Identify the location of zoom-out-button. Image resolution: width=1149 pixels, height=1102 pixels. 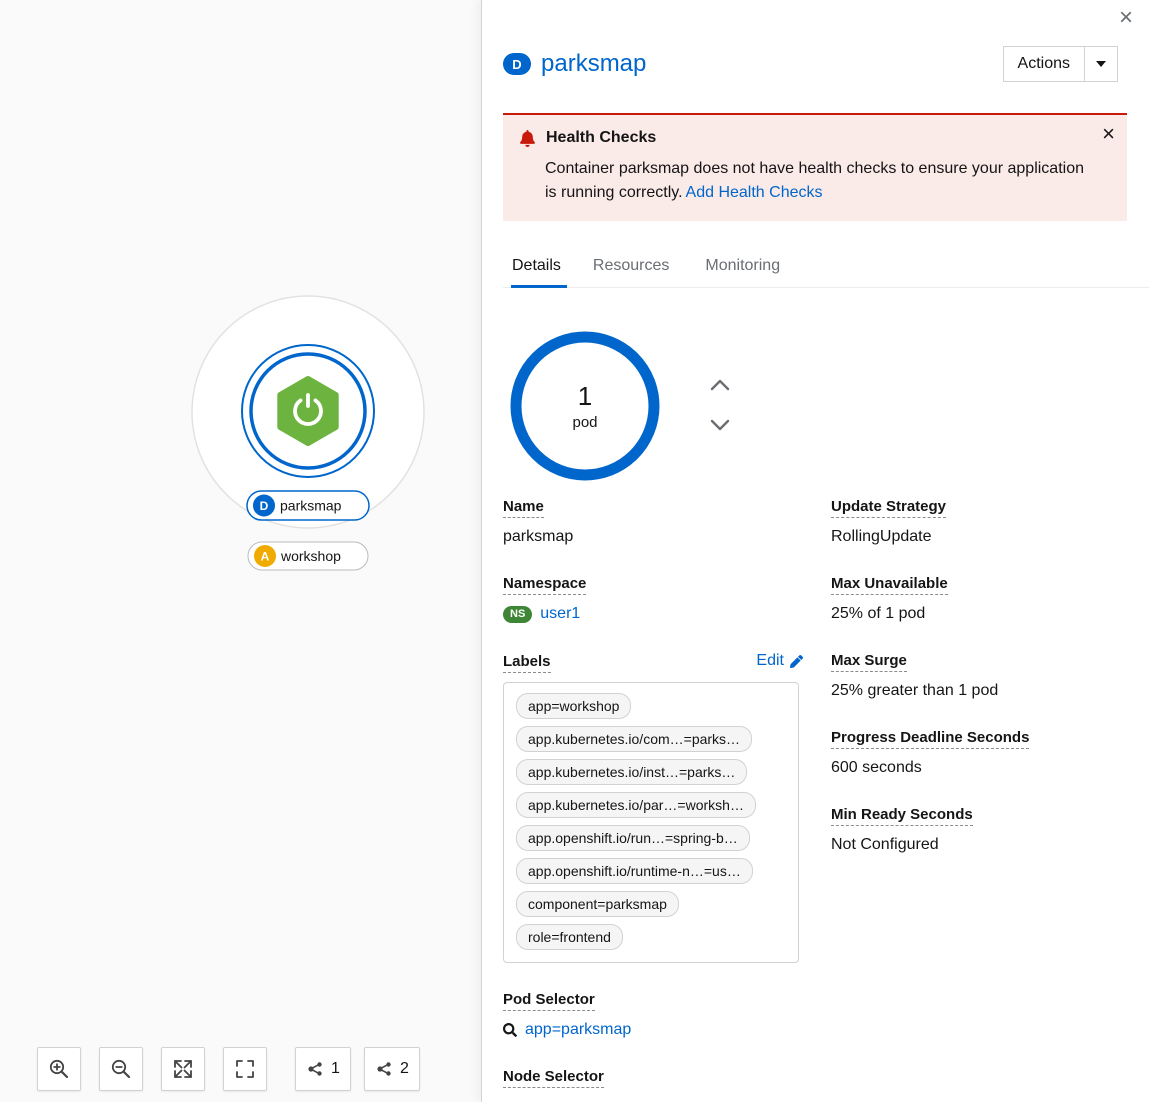
(121, 1069).